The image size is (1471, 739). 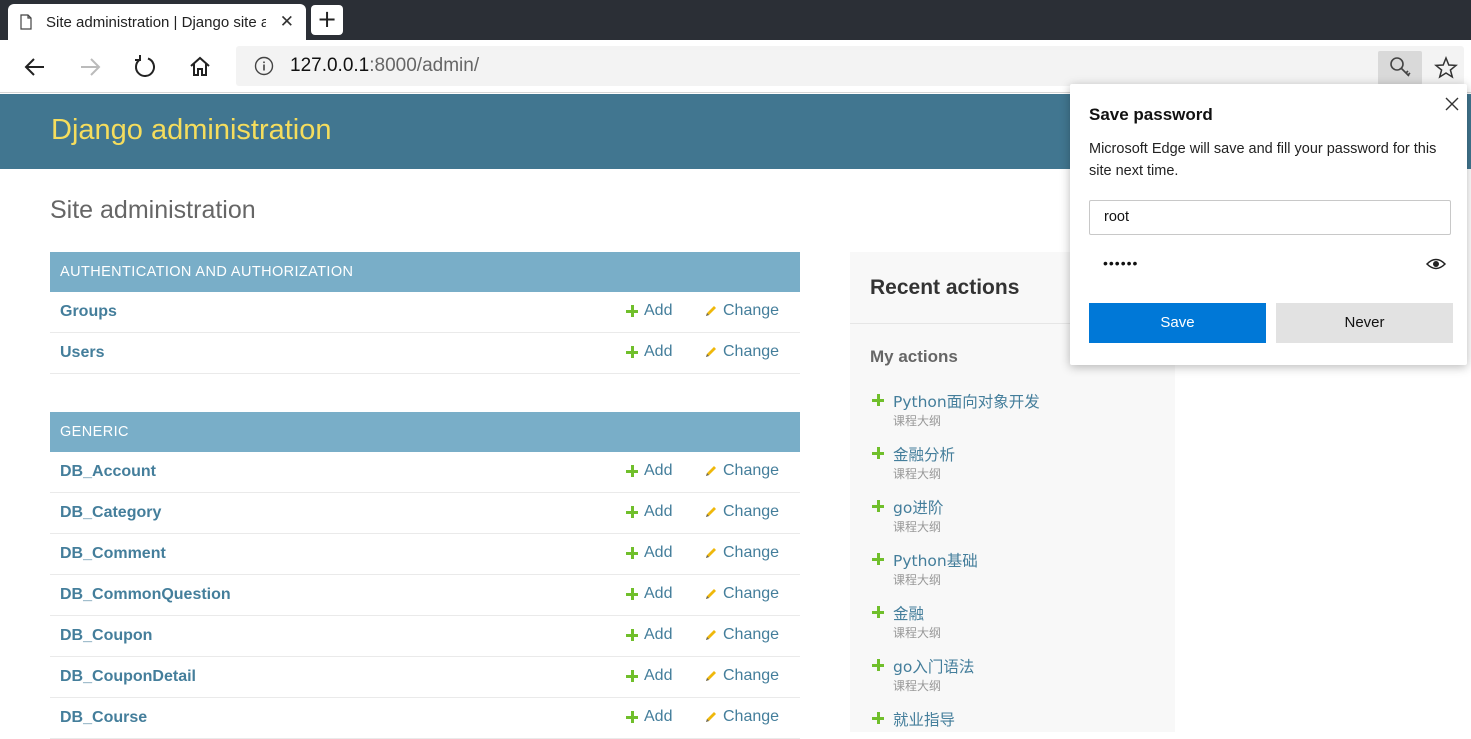 I want to click on model-row: DB_Account Add Change, so click(x=425, y=472).